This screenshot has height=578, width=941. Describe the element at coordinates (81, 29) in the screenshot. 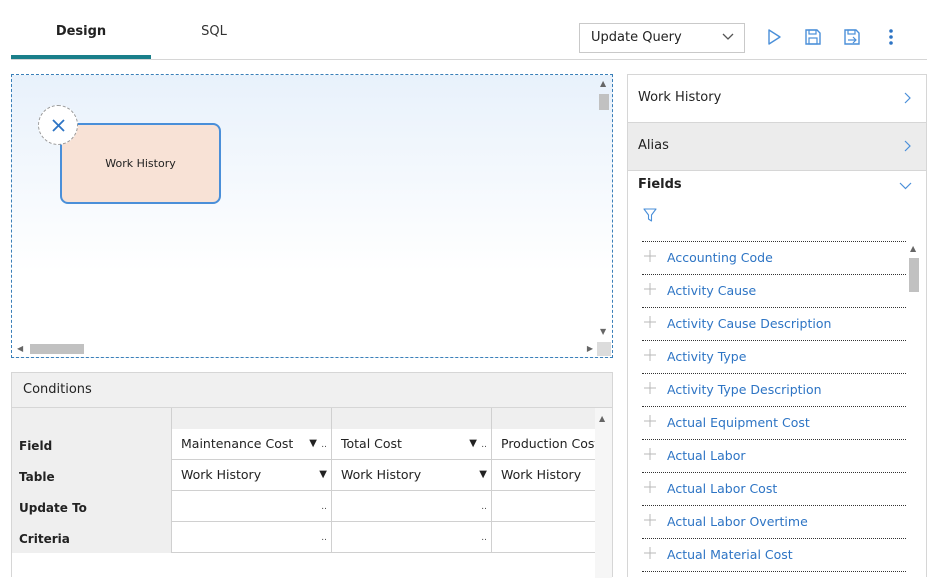

I see `tab-design: Design` at that location.